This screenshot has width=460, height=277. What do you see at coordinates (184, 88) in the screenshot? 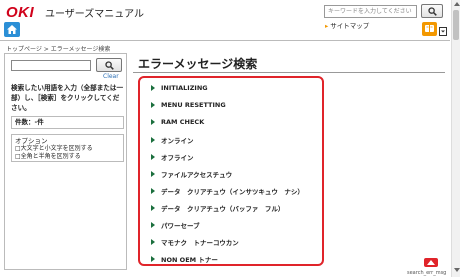
I see `list-item-label: INITIALIZING` at bounding box center [184, 88].